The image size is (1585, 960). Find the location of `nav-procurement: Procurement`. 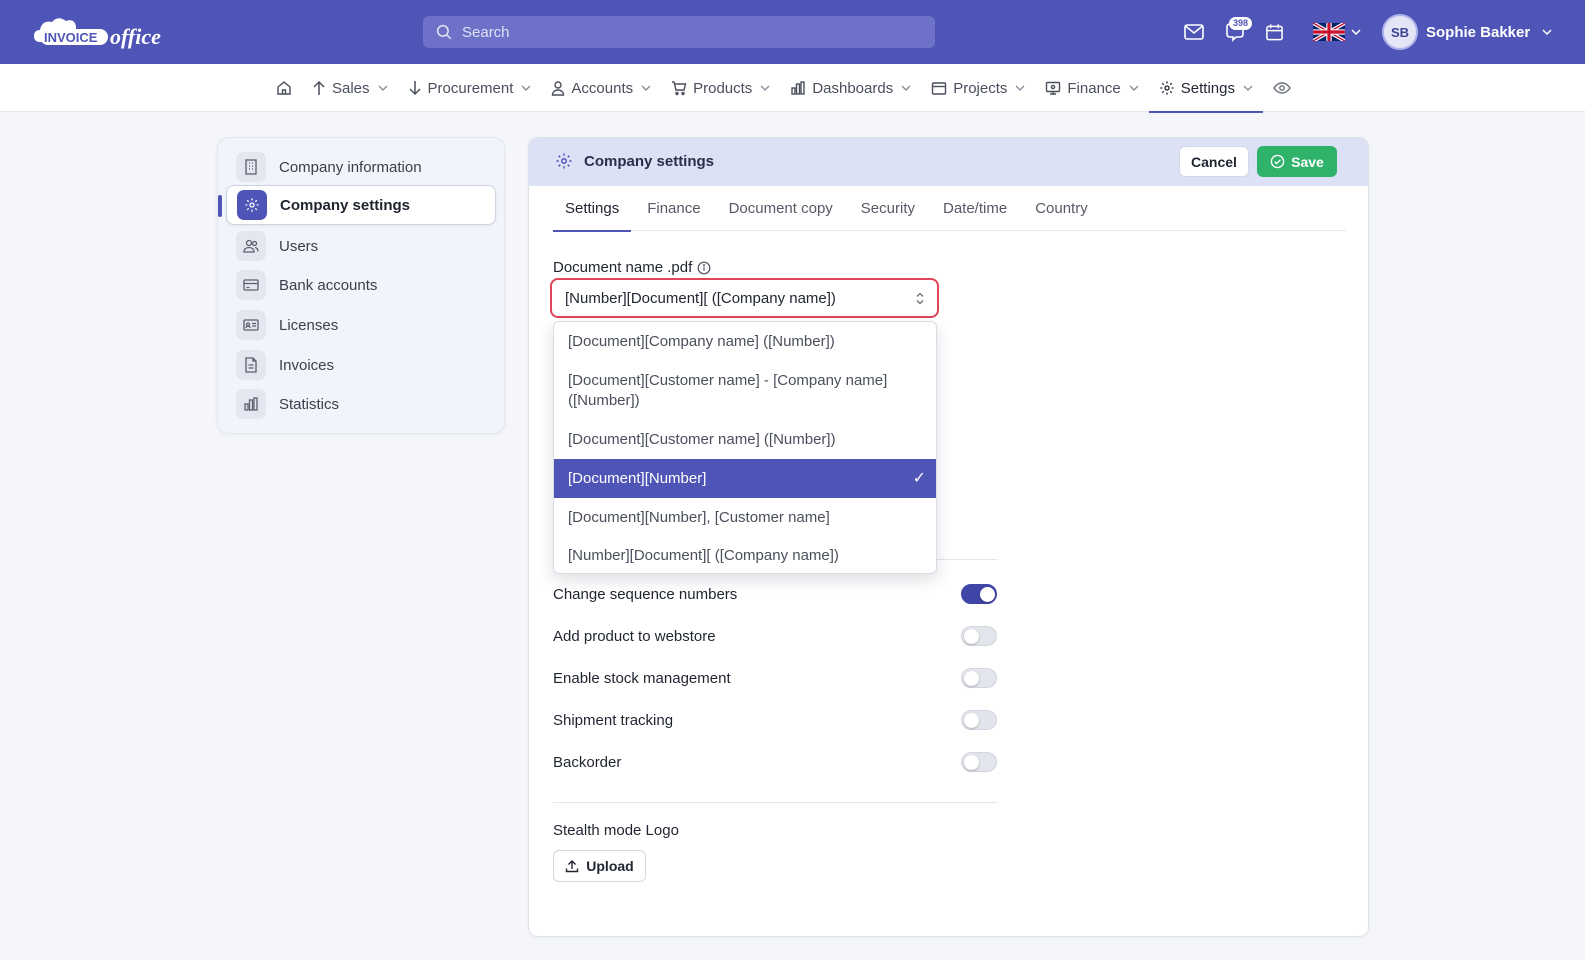

nav-procurement: Procurement is located at coordinates (470, 88).